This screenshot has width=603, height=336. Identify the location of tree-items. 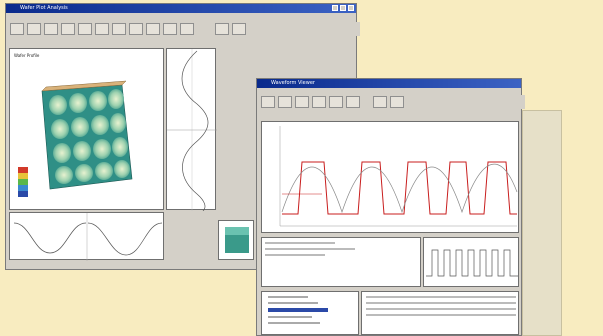
(298, 310).